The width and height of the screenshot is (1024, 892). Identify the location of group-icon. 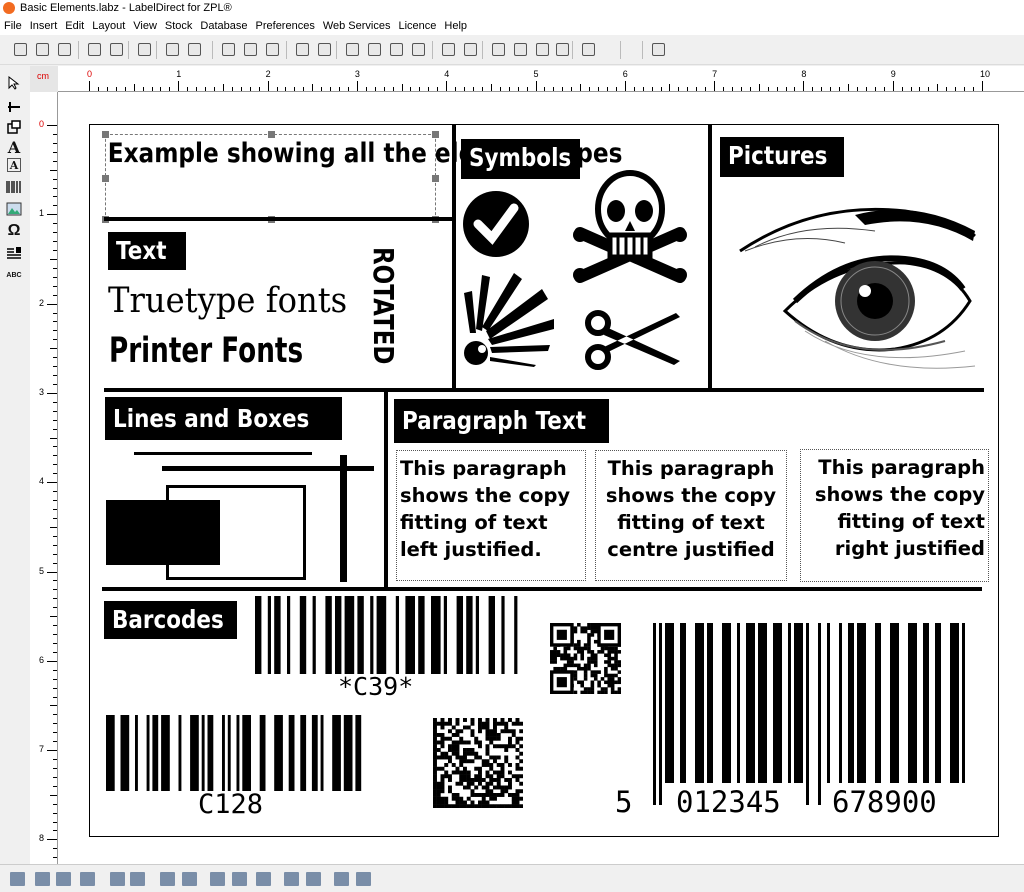
(470, 49).